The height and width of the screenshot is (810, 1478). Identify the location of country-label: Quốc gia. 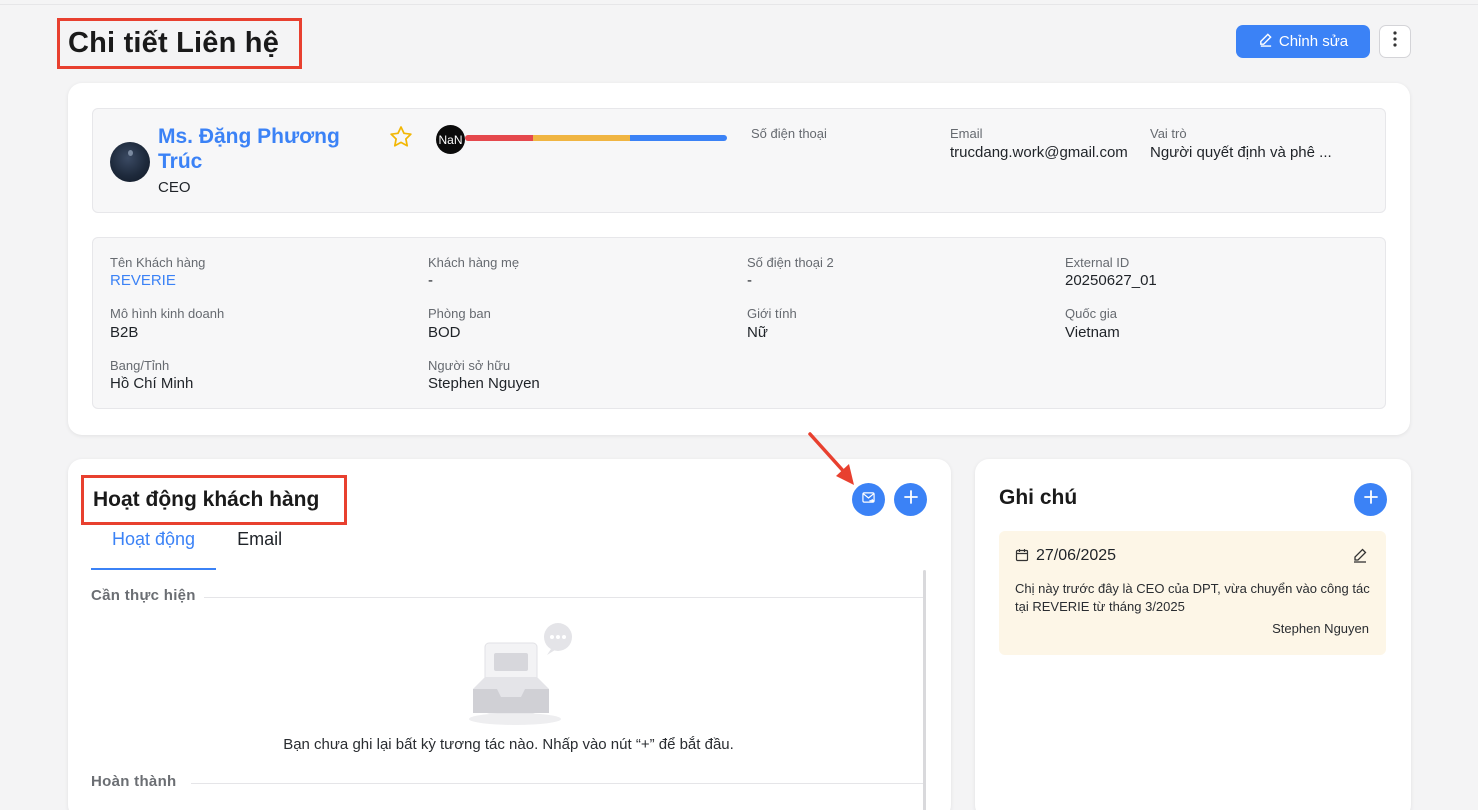
(1091, 313).